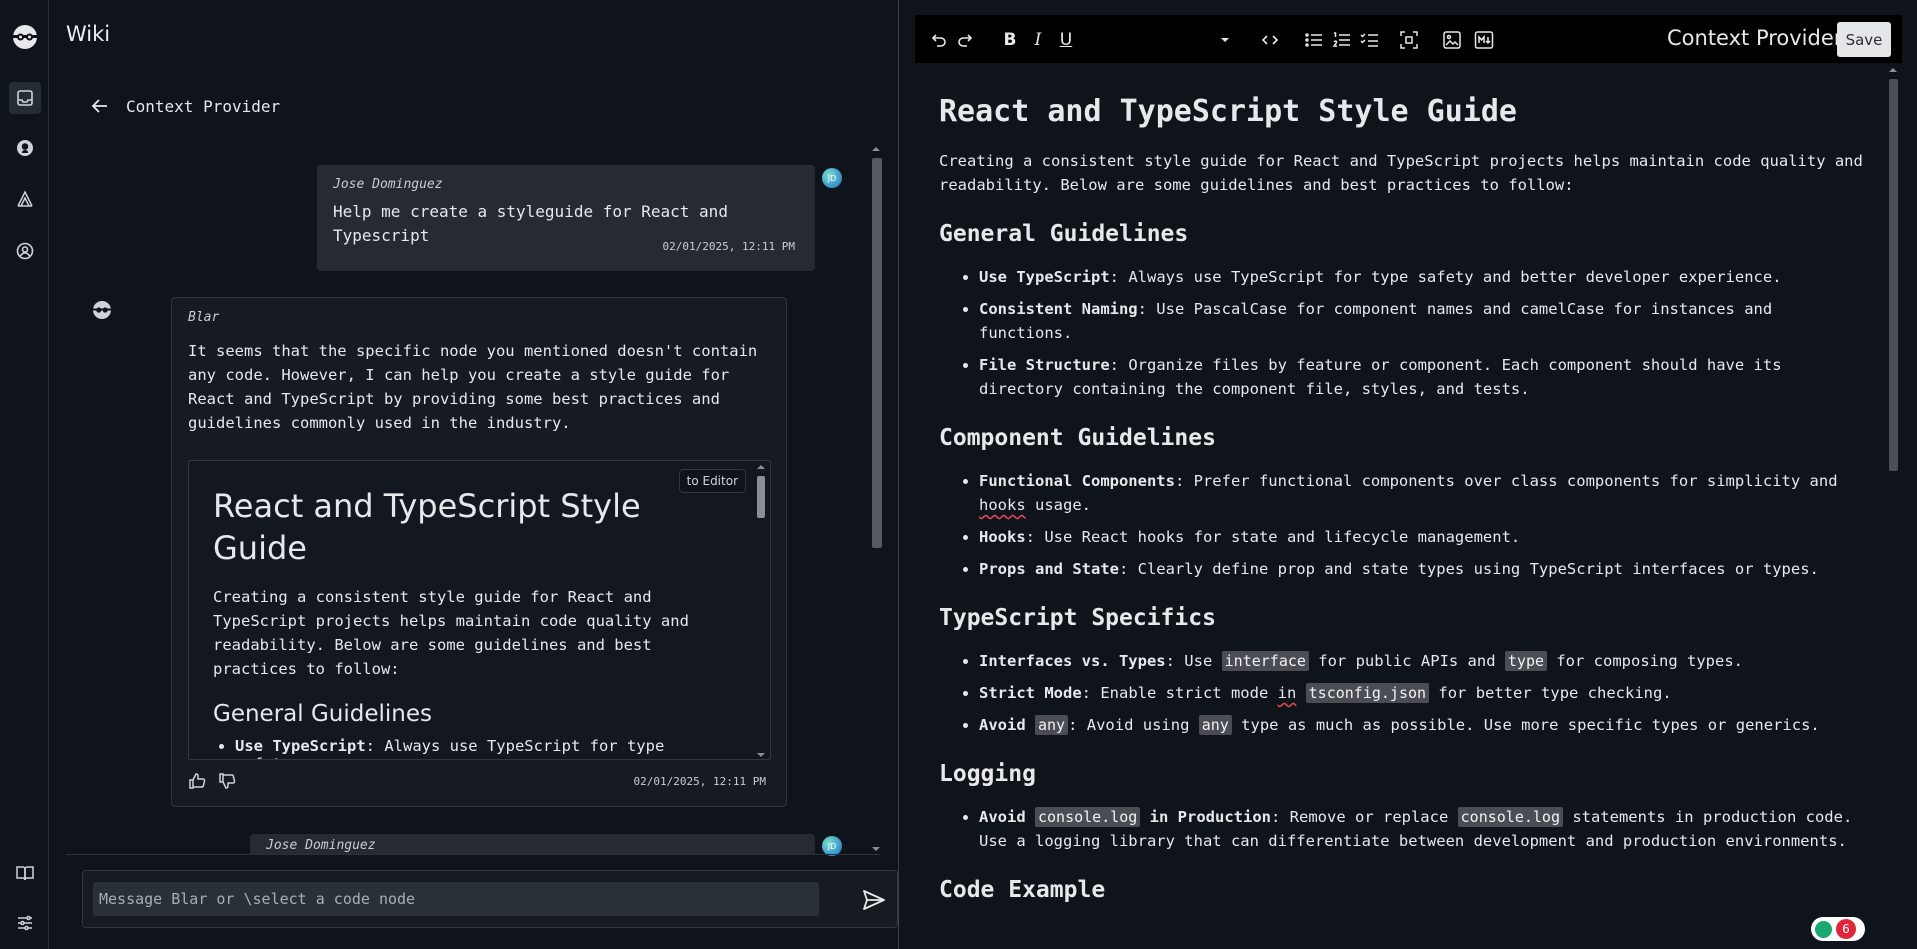  I want to click on list-item-bold: File Structure, so click(1044, 365).